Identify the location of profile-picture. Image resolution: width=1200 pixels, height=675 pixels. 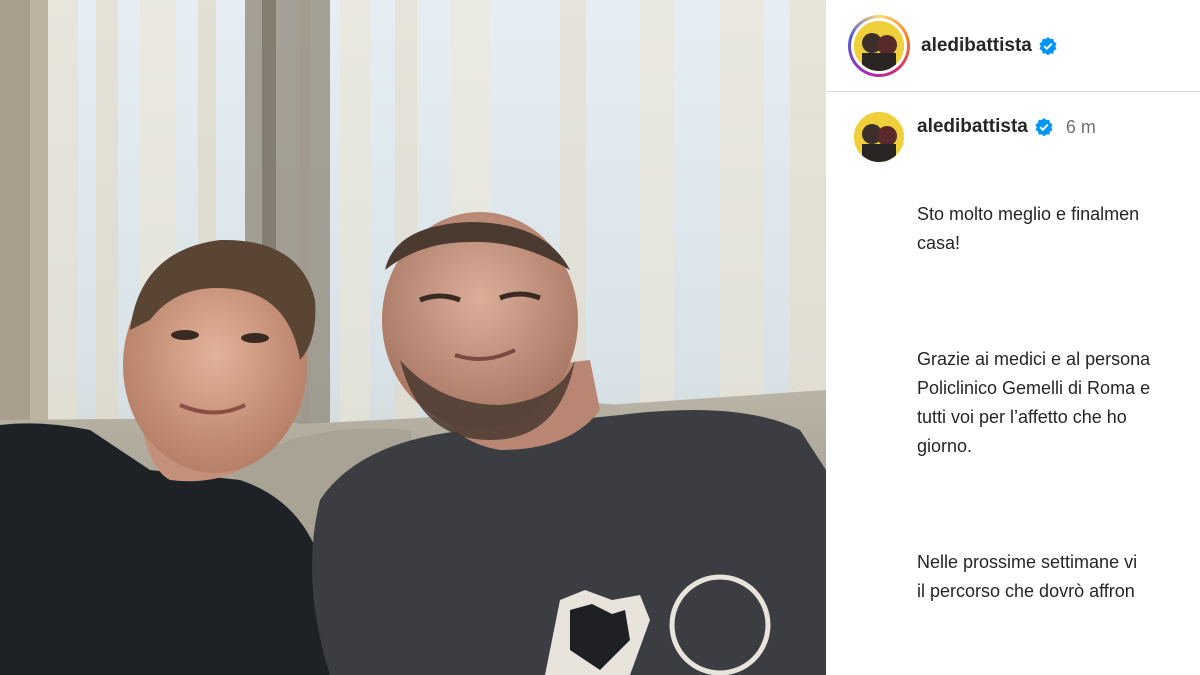
(879, 45).